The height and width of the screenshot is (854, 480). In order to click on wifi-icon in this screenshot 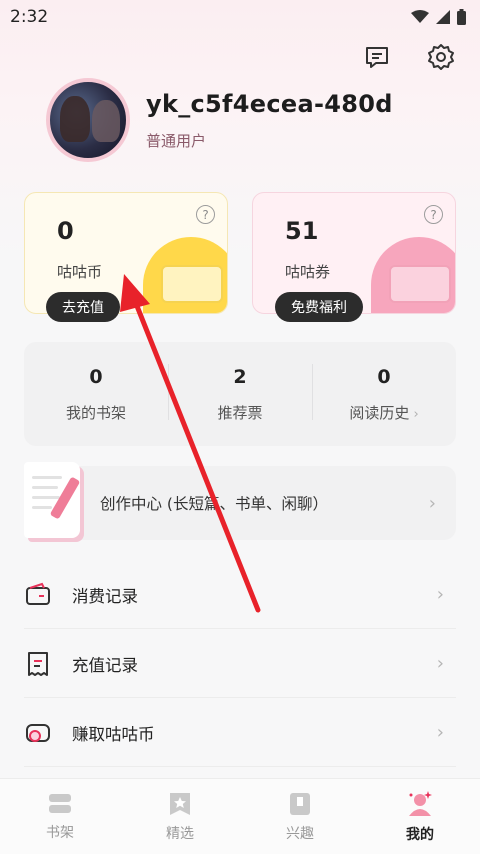, I will do `click(420, 16)`.